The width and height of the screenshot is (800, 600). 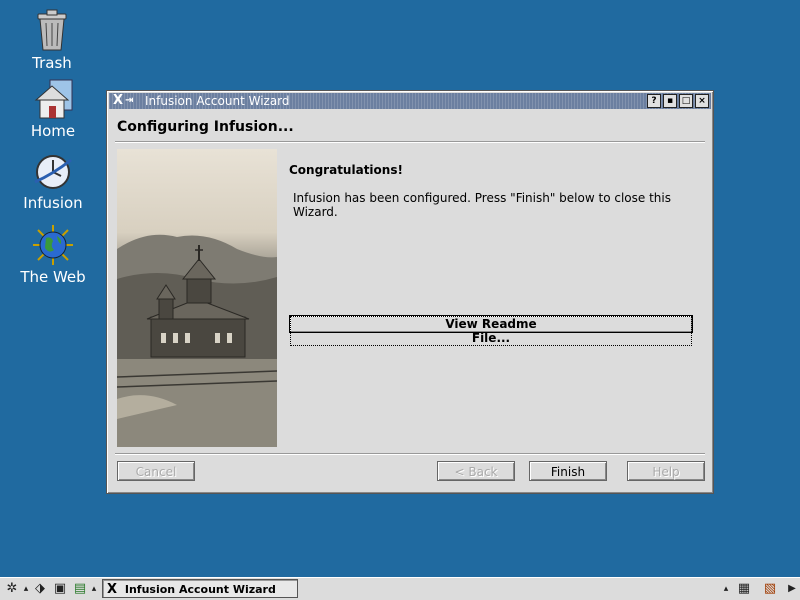 I want to click on window-title: Infusion Account Wizard, so click(x=217, y=101).